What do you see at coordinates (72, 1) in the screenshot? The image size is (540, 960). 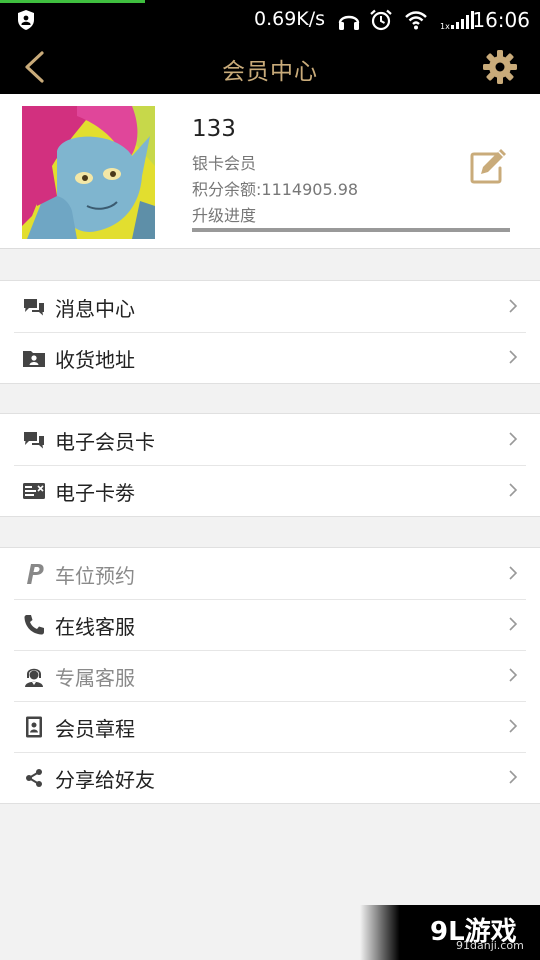 I see `download-progress-indicator` at bounding box center [72, 1].